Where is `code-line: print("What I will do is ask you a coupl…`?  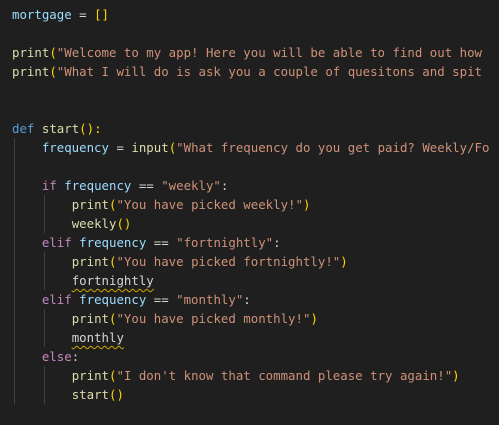 code-line: print("What I will do is ask you a coupl… is located at coordinates (247, 71).